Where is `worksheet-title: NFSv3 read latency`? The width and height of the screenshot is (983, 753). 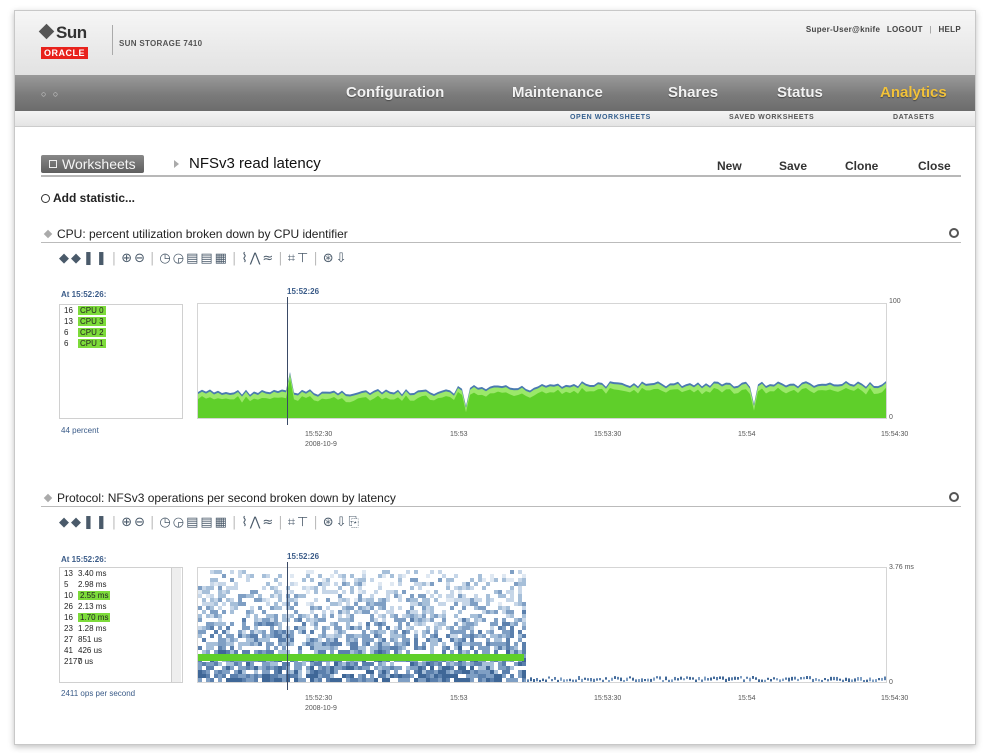 worksheet-title: NFSv3 read latency is located at coordinates (255, 163).